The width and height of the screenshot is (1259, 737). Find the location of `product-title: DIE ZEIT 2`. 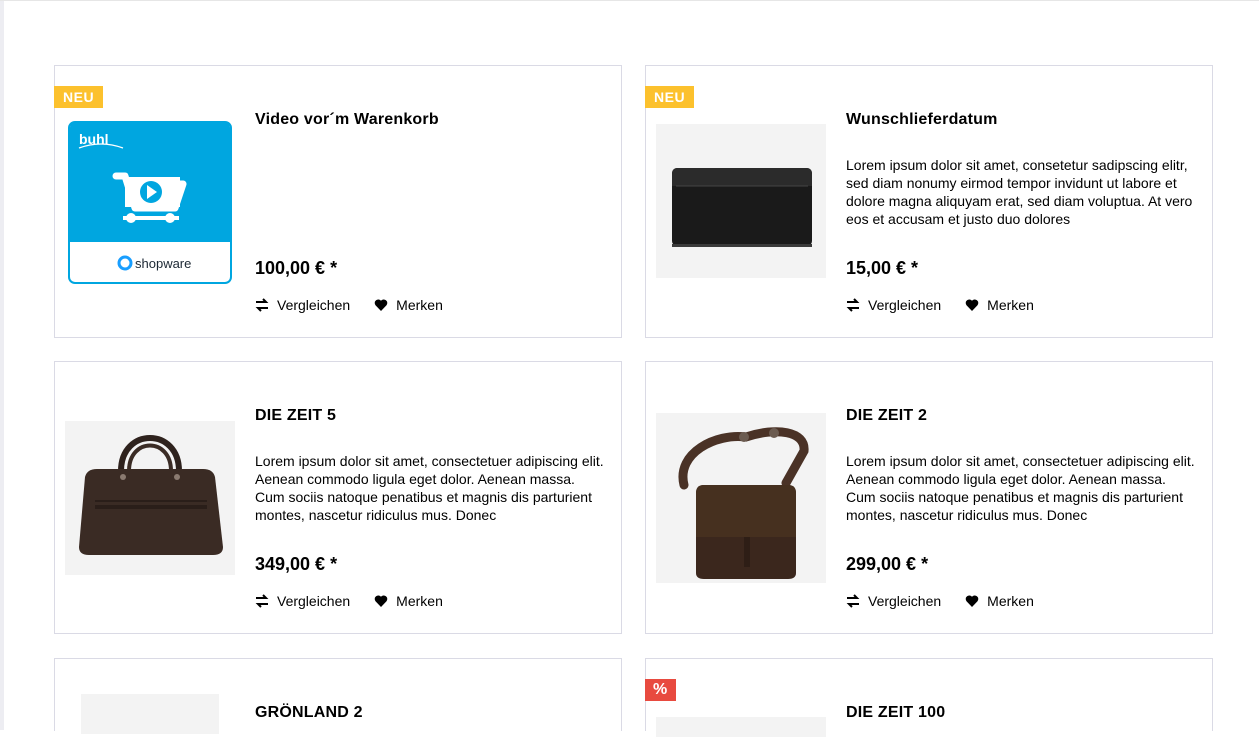

product-title: DIE ZEIT 2 is located at coordinates (886, 416).